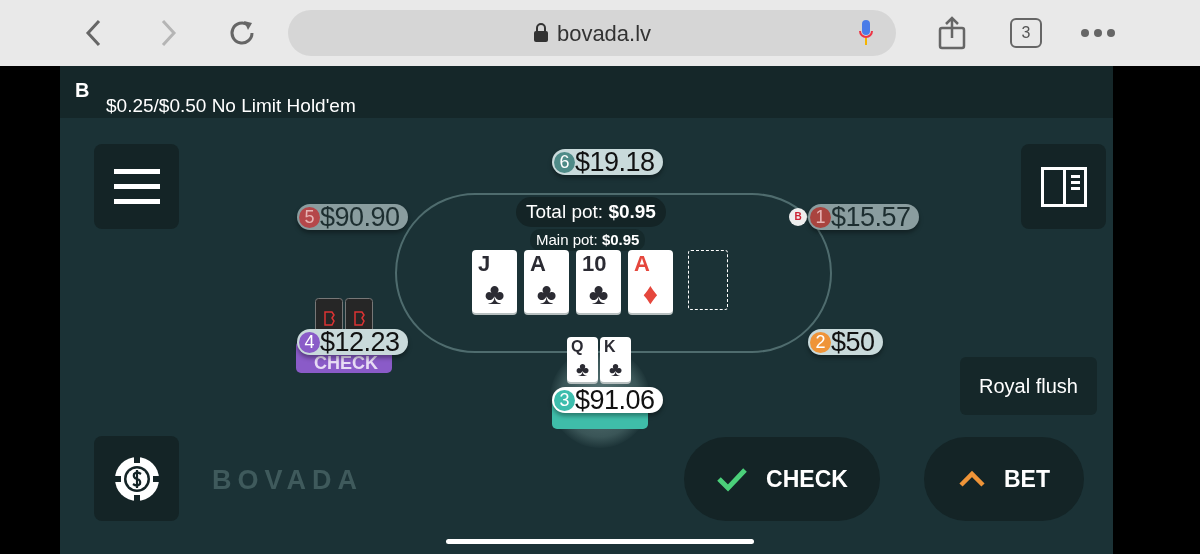 The width and height of the screenshot is (1200, 554). I want to click on seat-stack: 1 $15.57, so click(863, 217).